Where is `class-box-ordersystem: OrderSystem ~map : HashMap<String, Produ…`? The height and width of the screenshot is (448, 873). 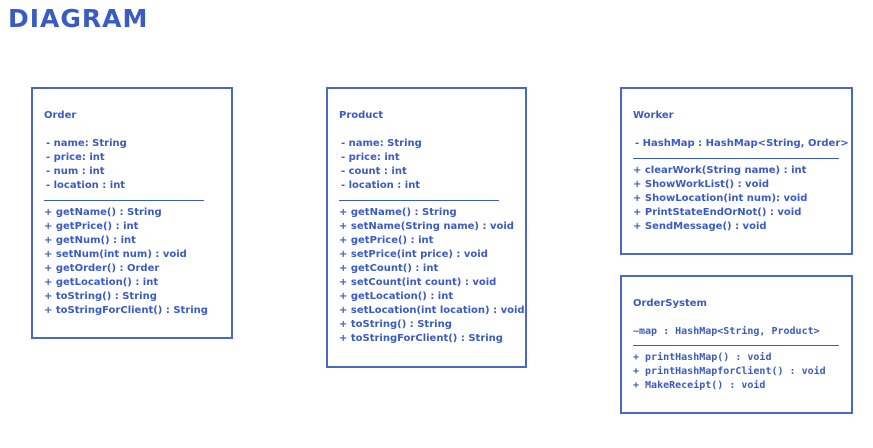 class-box-ordersystem: OrderSystem ~map : HashMap<String, Produ… is located at coordinates (736, 344).